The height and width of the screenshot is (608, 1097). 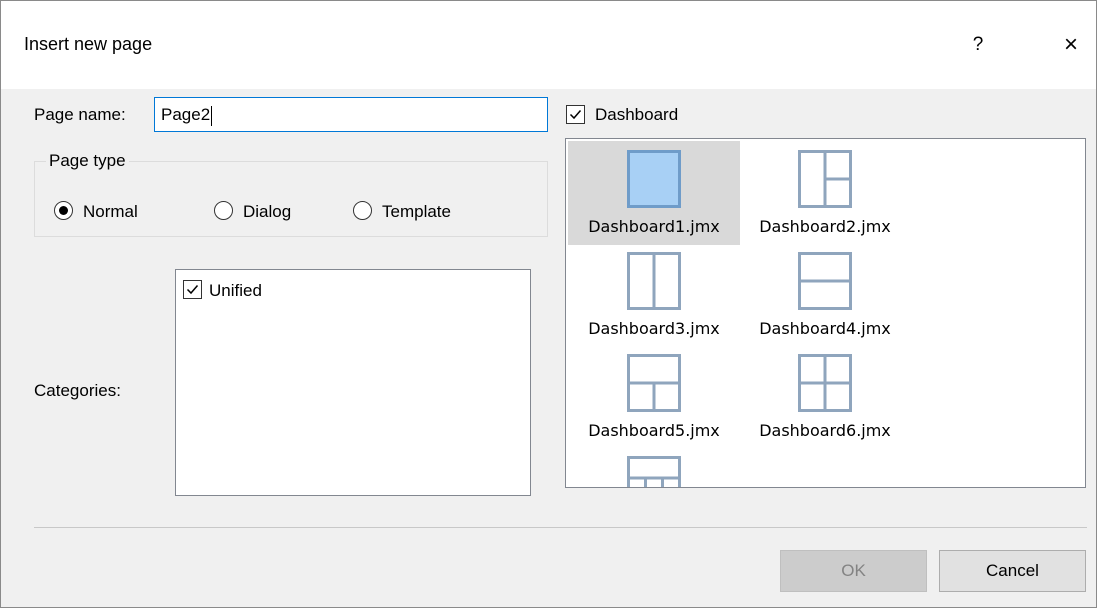 What do you see at coordinates (291, 199) in the screenshot?
I see `page-type-group` at bounding box center [291, 199].